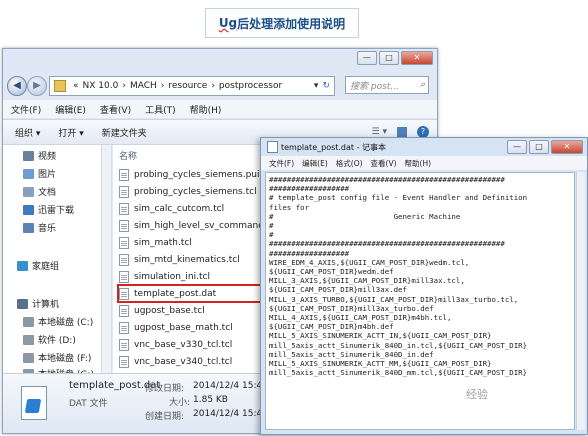 The image size is (588, 436). I want to click on organize-button: 组织 ▾, so click(27, 132).